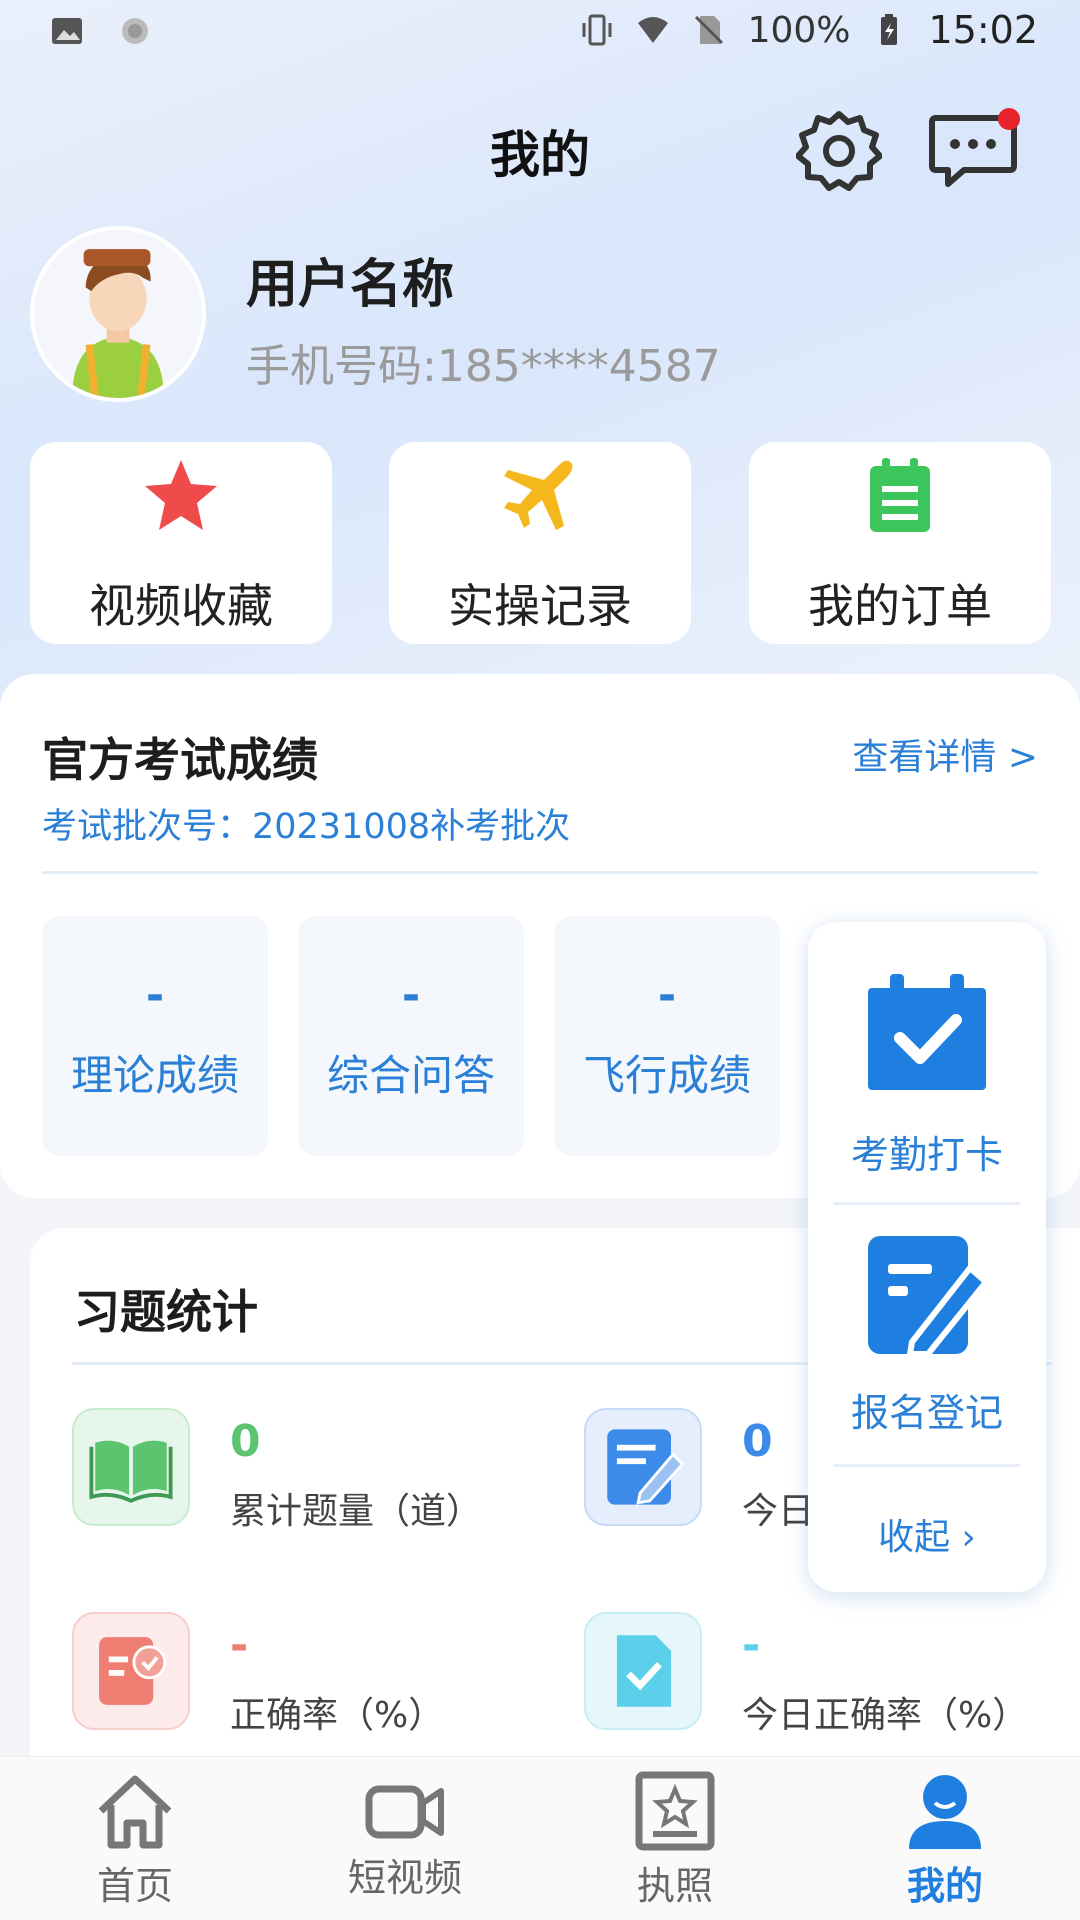 This screenshot has width=1080, height=1920. I want to click on battery-icon, so click(889, 29).